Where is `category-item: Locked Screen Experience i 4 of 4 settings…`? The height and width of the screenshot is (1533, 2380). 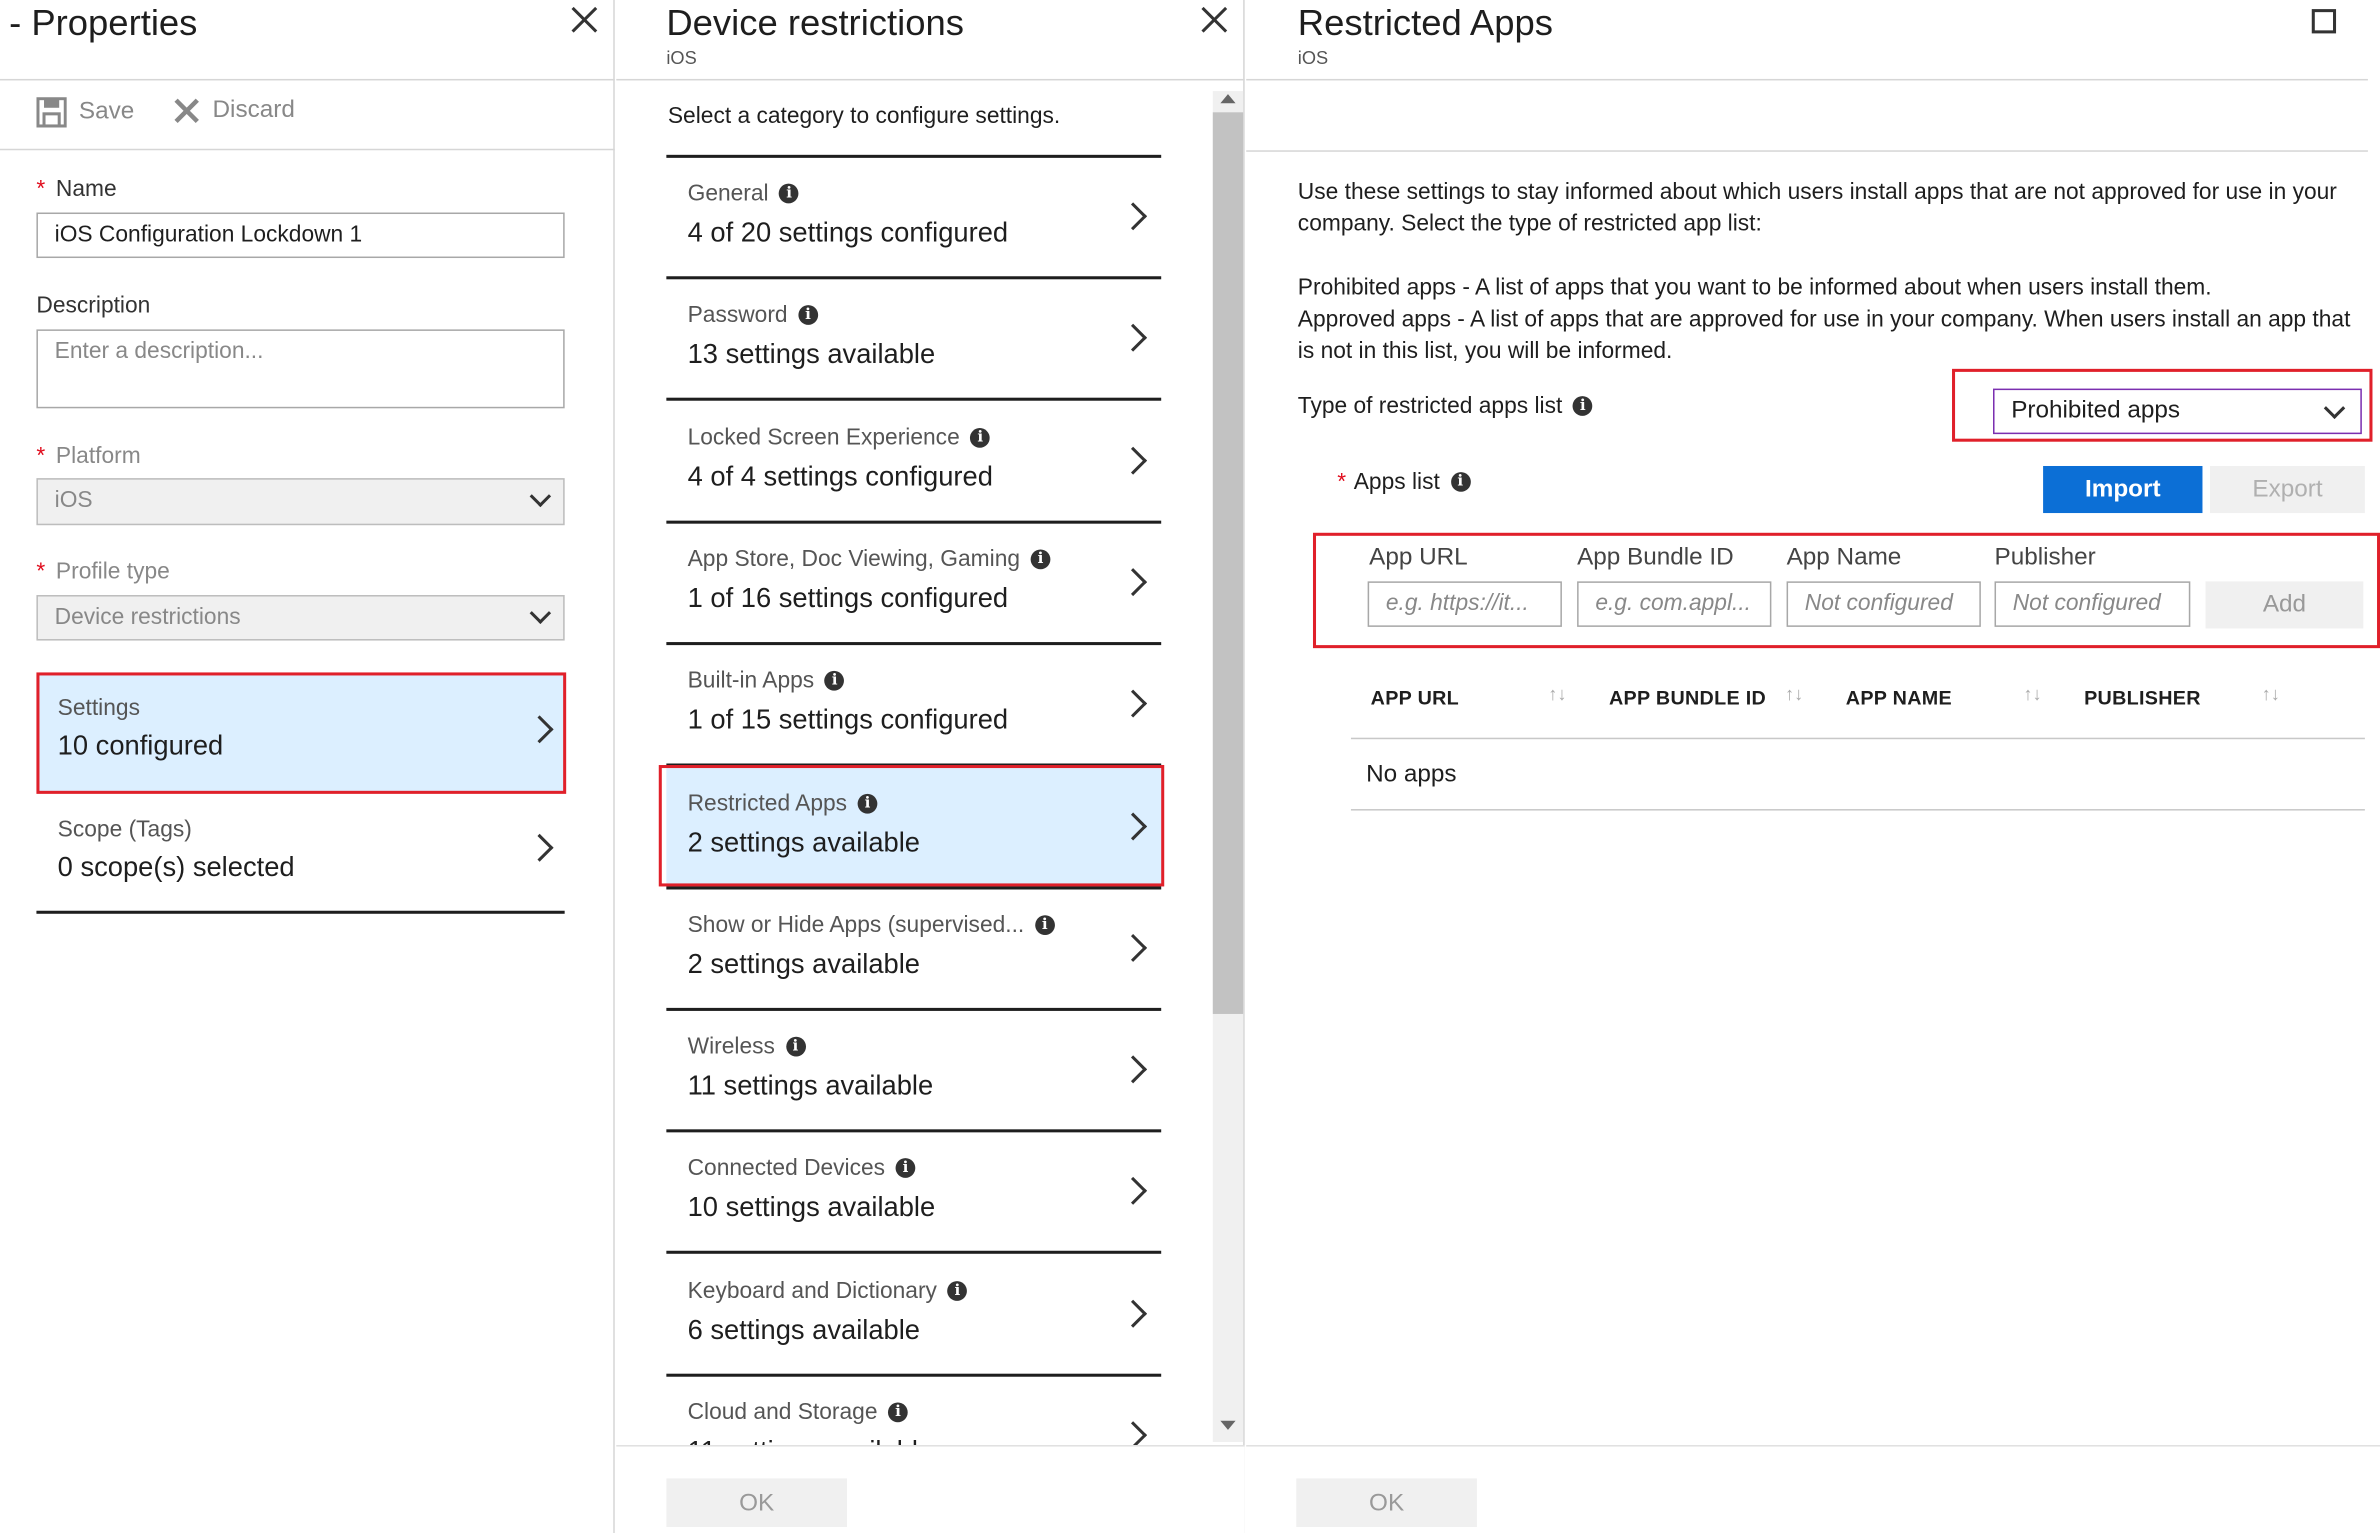
category-item: Locked Screen Experience i 4 of 4 settings… is located at coordinates (914, 463).